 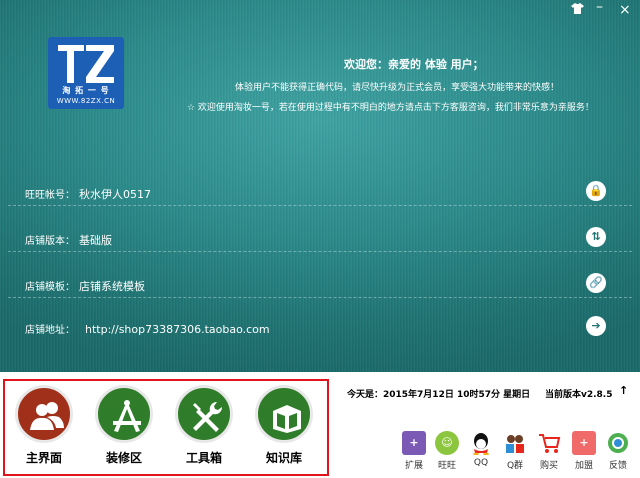 What do you see at coordinates (68, 240) in the screenshot?
I see `info-label: 店铺版本： 基础版` at bounding box center [68, 240].